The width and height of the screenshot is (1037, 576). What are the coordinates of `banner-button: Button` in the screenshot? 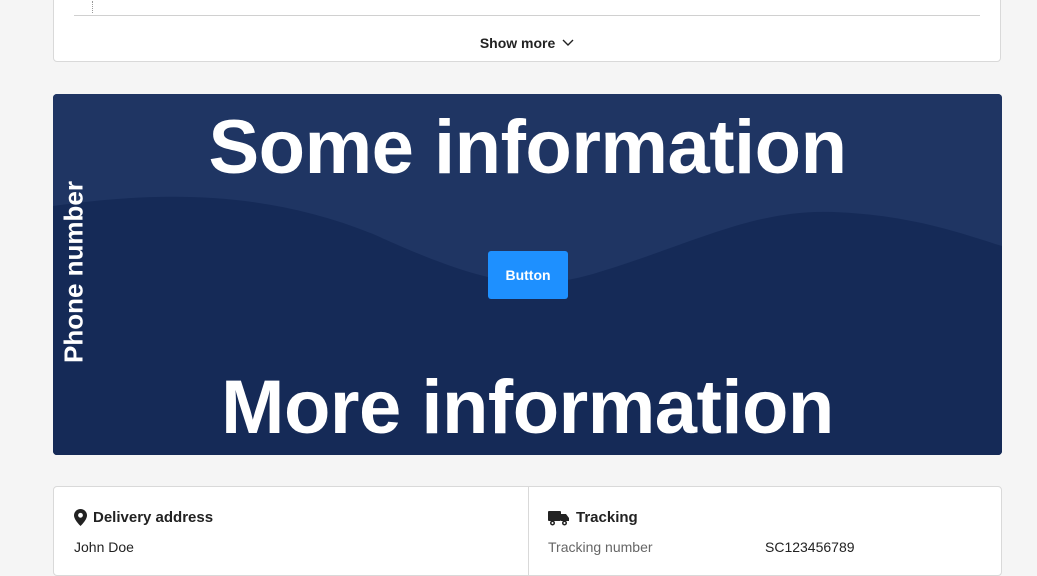 It's located at (528, 275).